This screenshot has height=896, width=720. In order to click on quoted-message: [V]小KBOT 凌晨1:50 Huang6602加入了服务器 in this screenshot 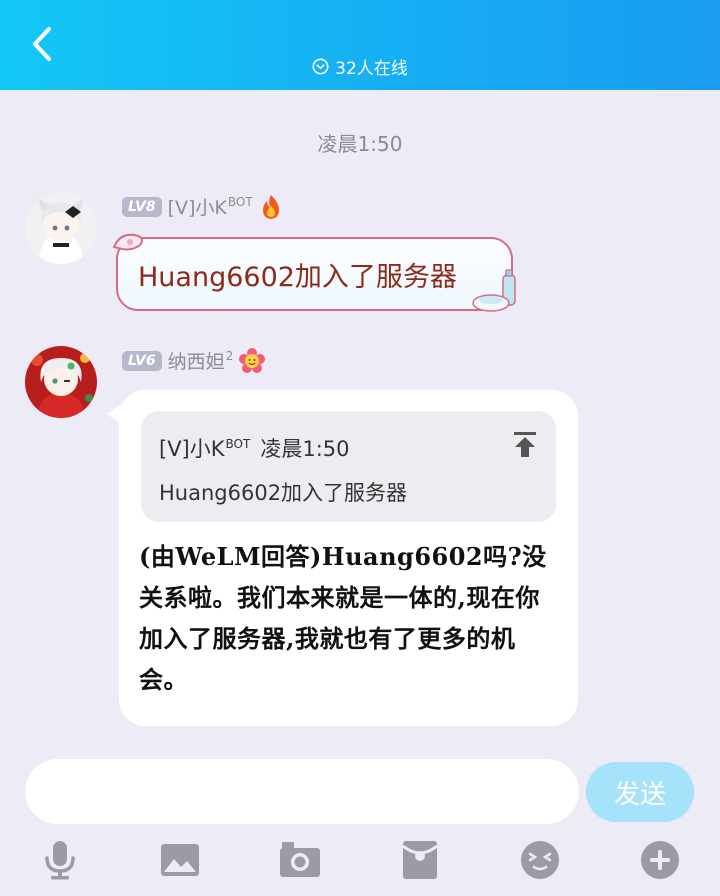, I will do `click(348, 466)`.